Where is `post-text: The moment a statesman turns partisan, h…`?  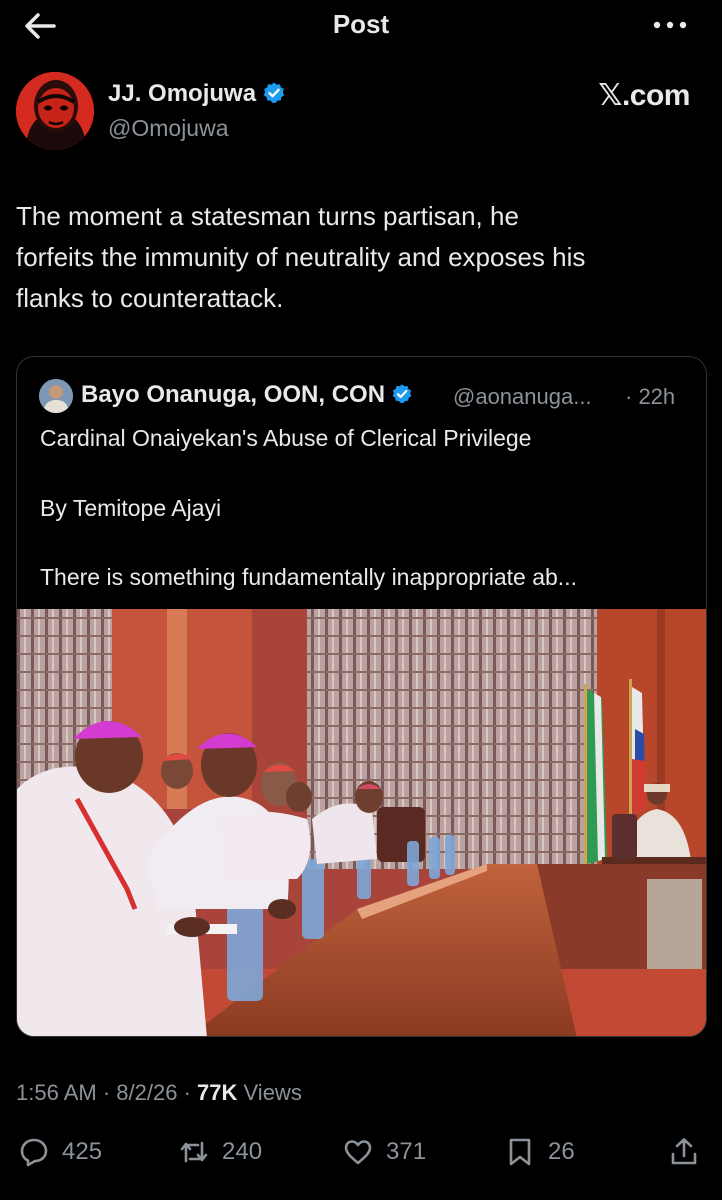 post-text: The moment a statesman turns partisan, h… is located at coordinates (361, 257).